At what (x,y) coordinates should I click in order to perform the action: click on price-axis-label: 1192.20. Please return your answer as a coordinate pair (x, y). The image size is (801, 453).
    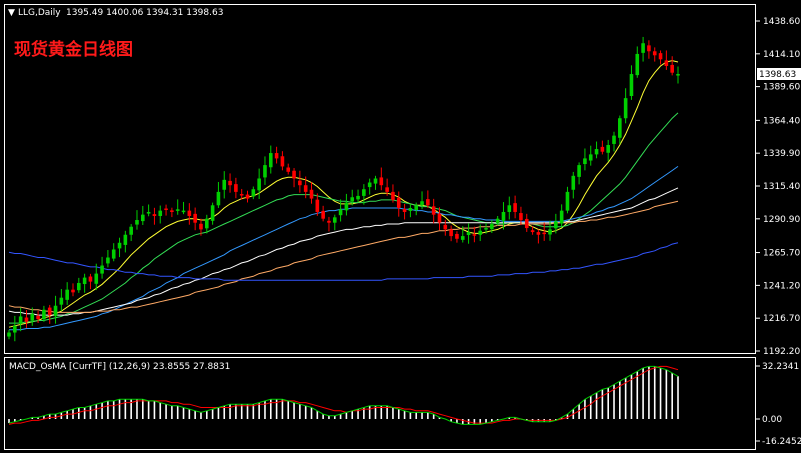
    Looking at the image, I should click on (781, 352).